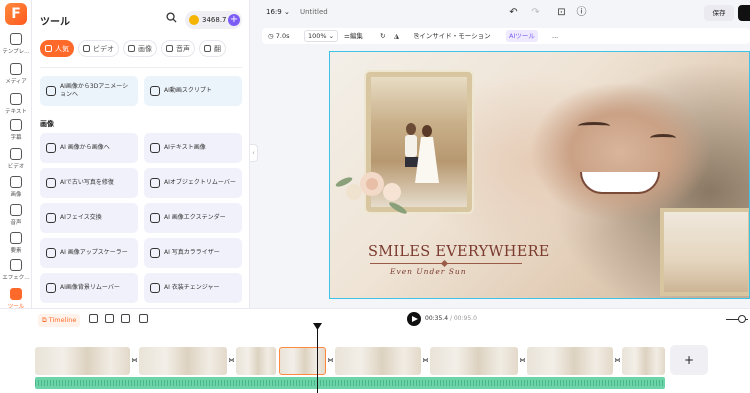  I want to click on redo-icon: ↷, so click(535, 12).